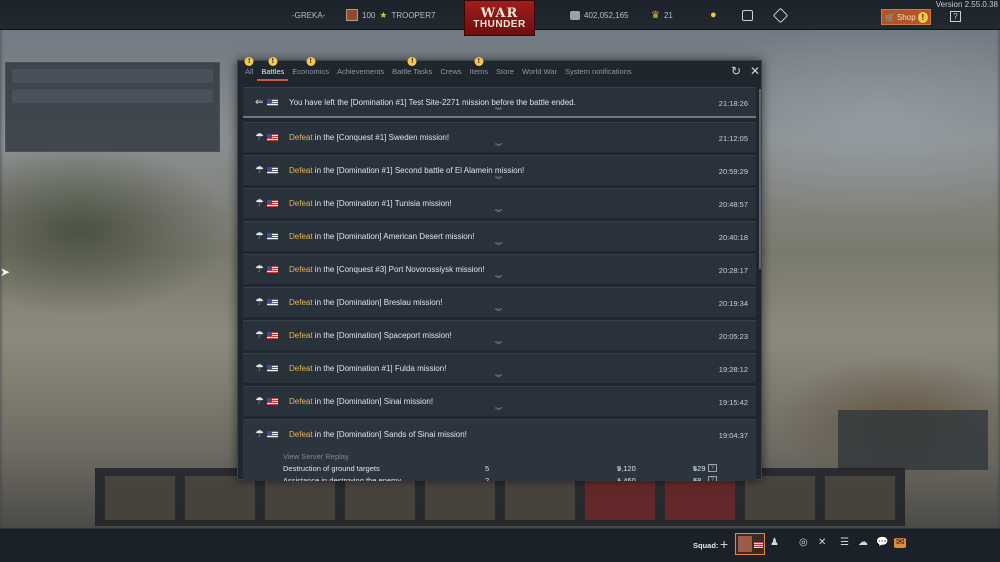 This screenshot has width=1000, height=562. What do you see at coordinates (316, 456) in the screenshot?
I see `view-server-replay-link: View Server Replay` at bounding box center [316, 456].